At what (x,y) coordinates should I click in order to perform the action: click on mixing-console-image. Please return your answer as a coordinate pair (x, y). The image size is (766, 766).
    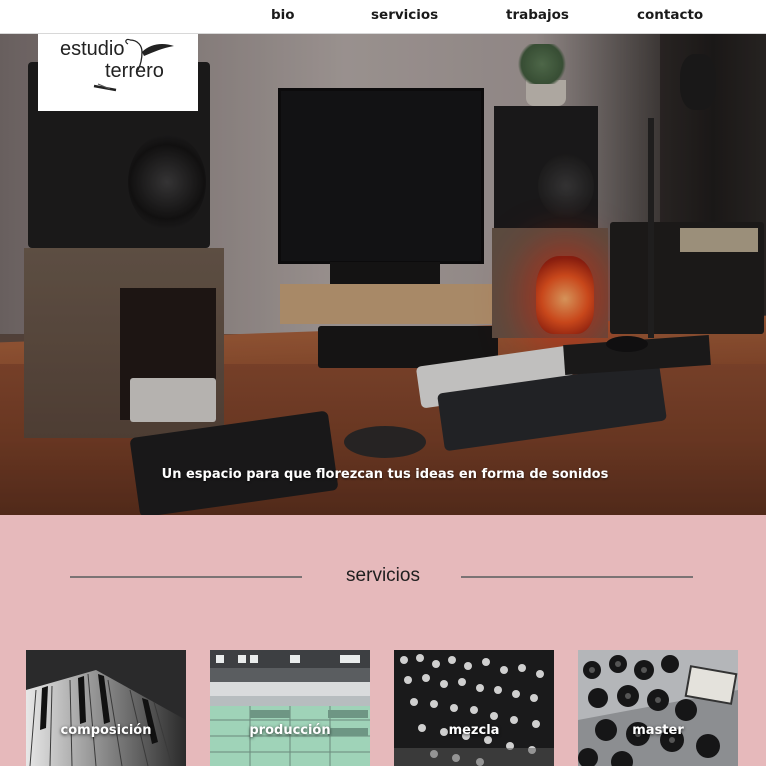
    Looking at the image, I should click on (474, 708).